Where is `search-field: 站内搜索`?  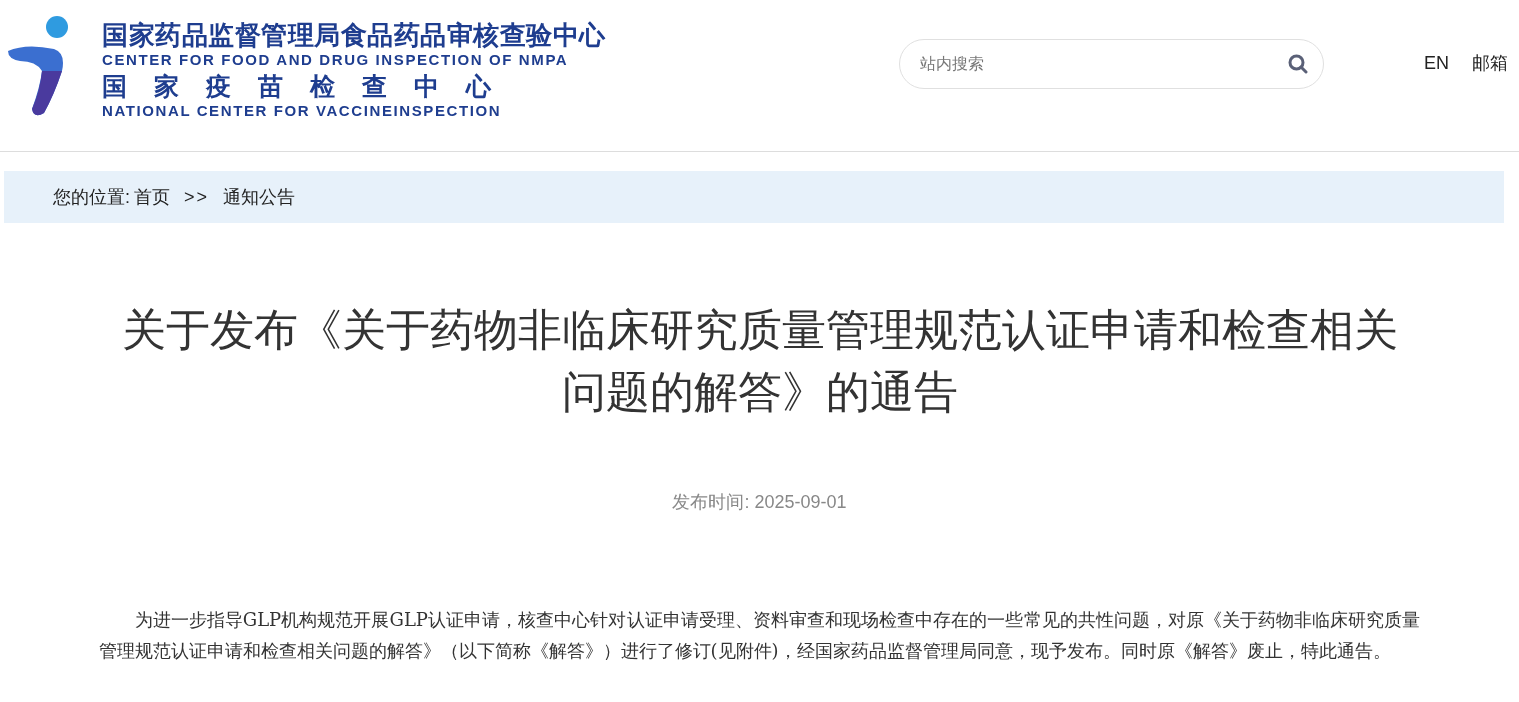
search-field: 站内搜索 is located at coordinates (1111, 63).